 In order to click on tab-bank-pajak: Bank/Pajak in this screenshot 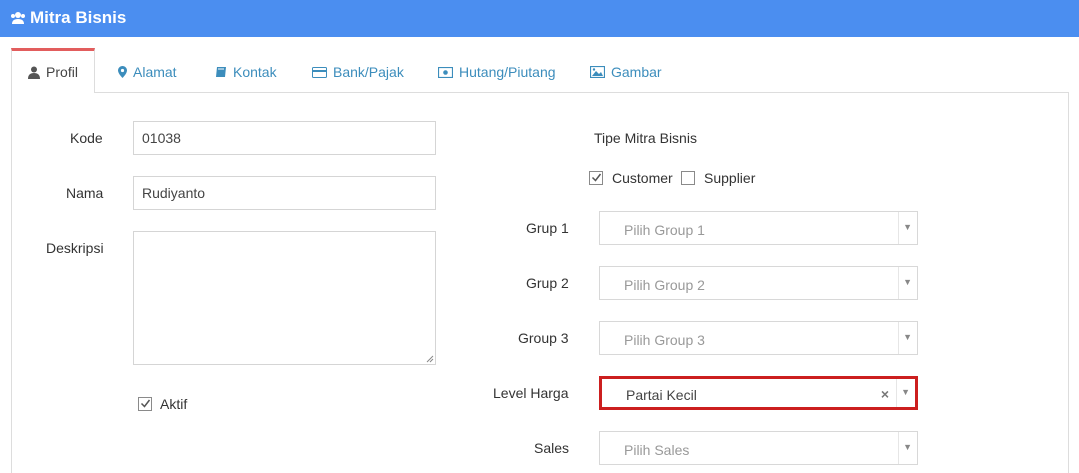, I will do `click(358, 72)`.